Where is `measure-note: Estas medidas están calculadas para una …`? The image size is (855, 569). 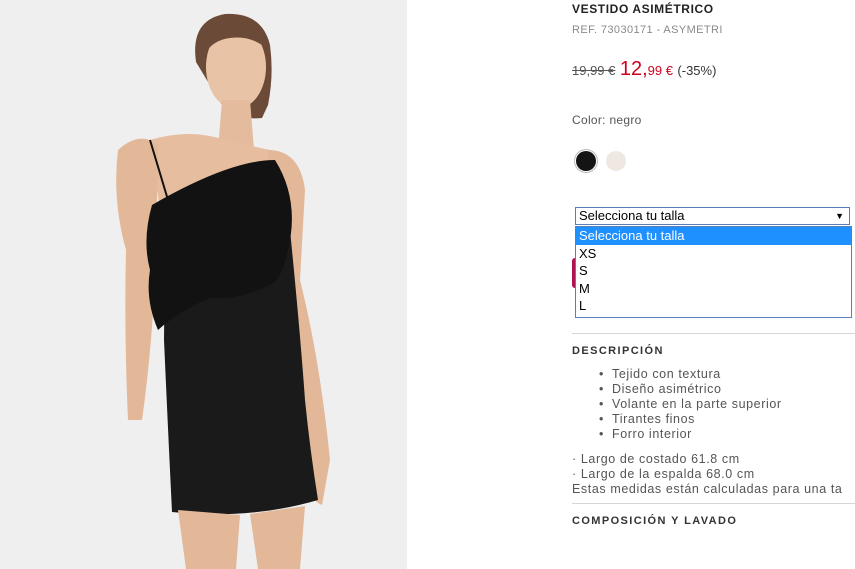
measure-note: Estas medidas están calculadas para una … is located at coordinates (707, 489).